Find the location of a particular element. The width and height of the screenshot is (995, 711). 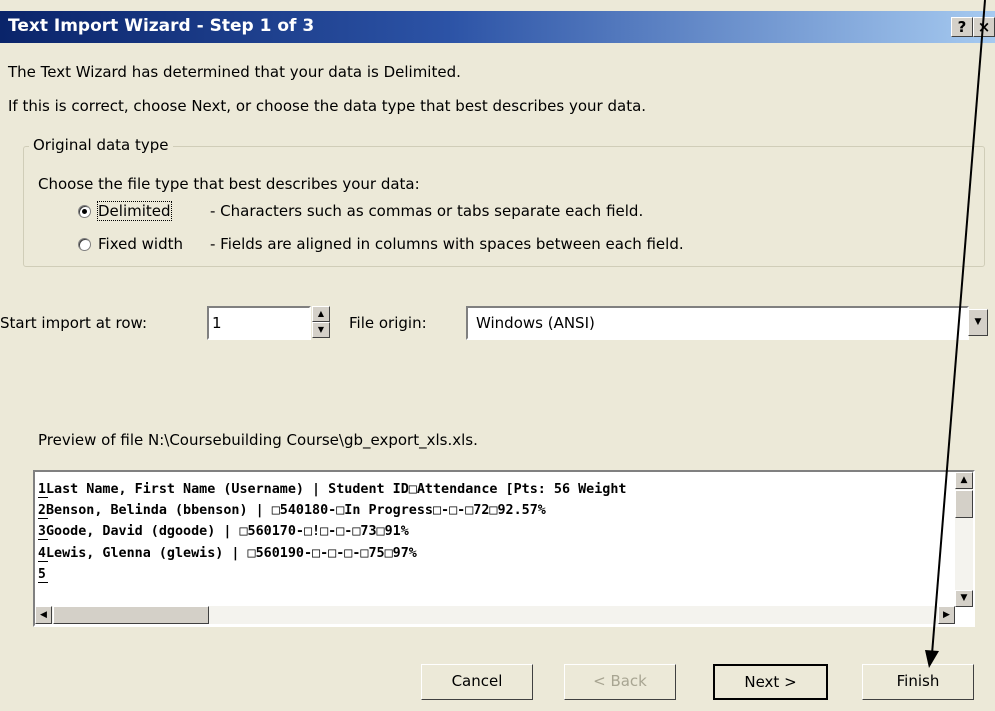

start-row-spinner: ▲ ▼ is located at coordinates (321, 322).